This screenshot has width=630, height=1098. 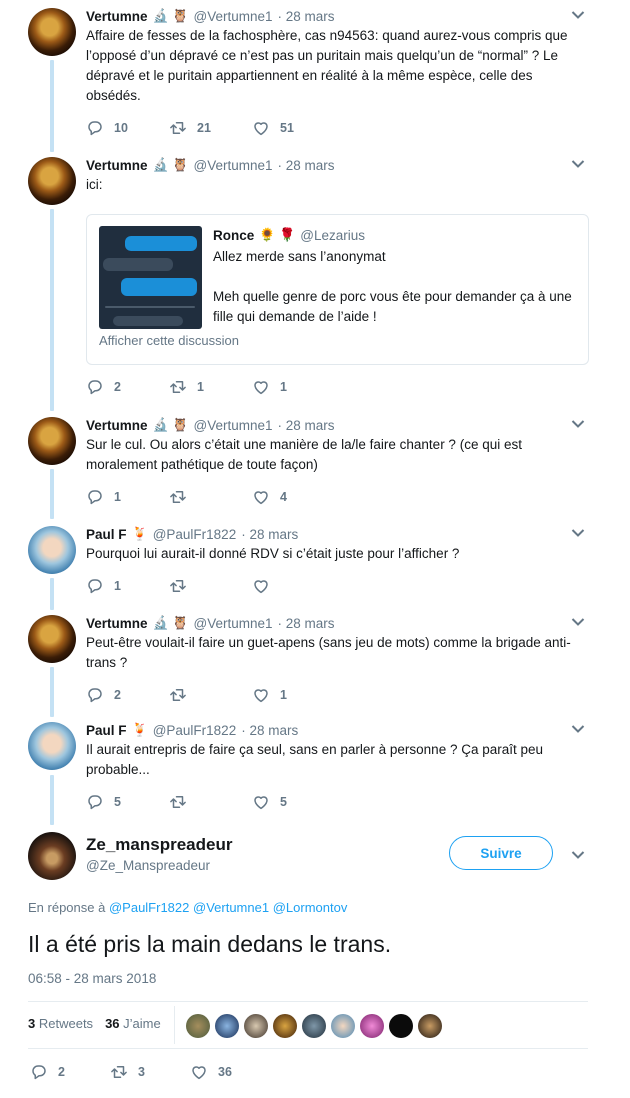 What do you see at coordinates (92, 978) in the screenshot?
I see `main-timestamp: 06:58 - 28 mars 2018` at bounding box center [92, 978].